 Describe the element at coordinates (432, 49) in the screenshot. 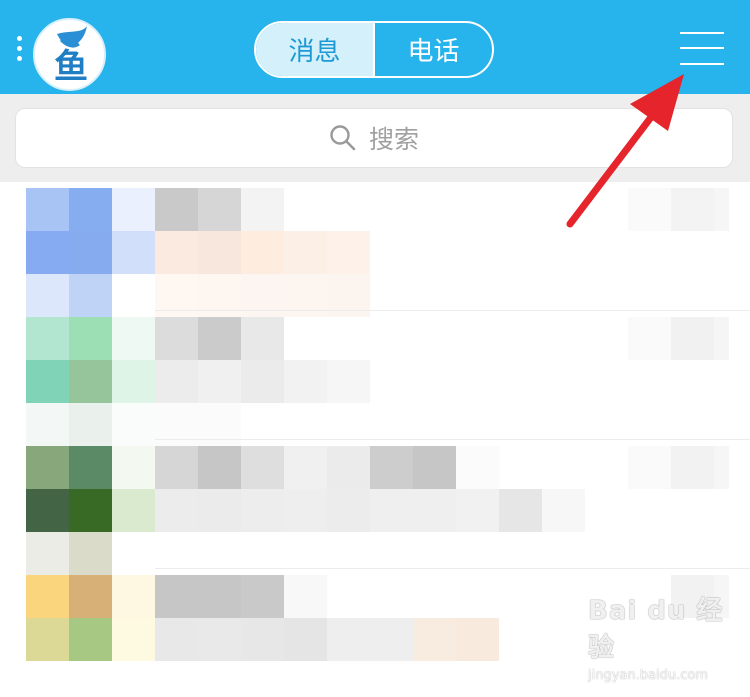

I see `tab-phone: 电话` at that location.